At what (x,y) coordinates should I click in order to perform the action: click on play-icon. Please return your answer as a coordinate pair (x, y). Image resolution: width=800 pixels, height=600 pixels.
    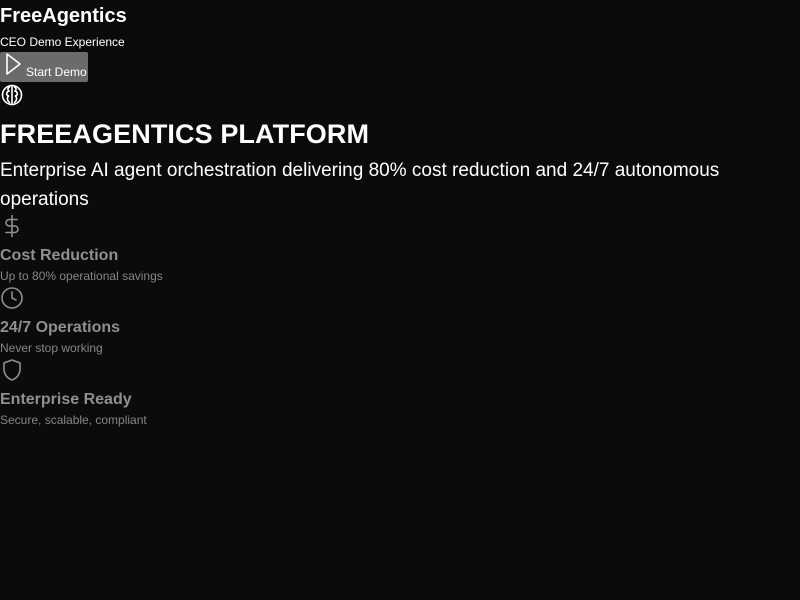
    Looking at the image, I should click on (13, 64).